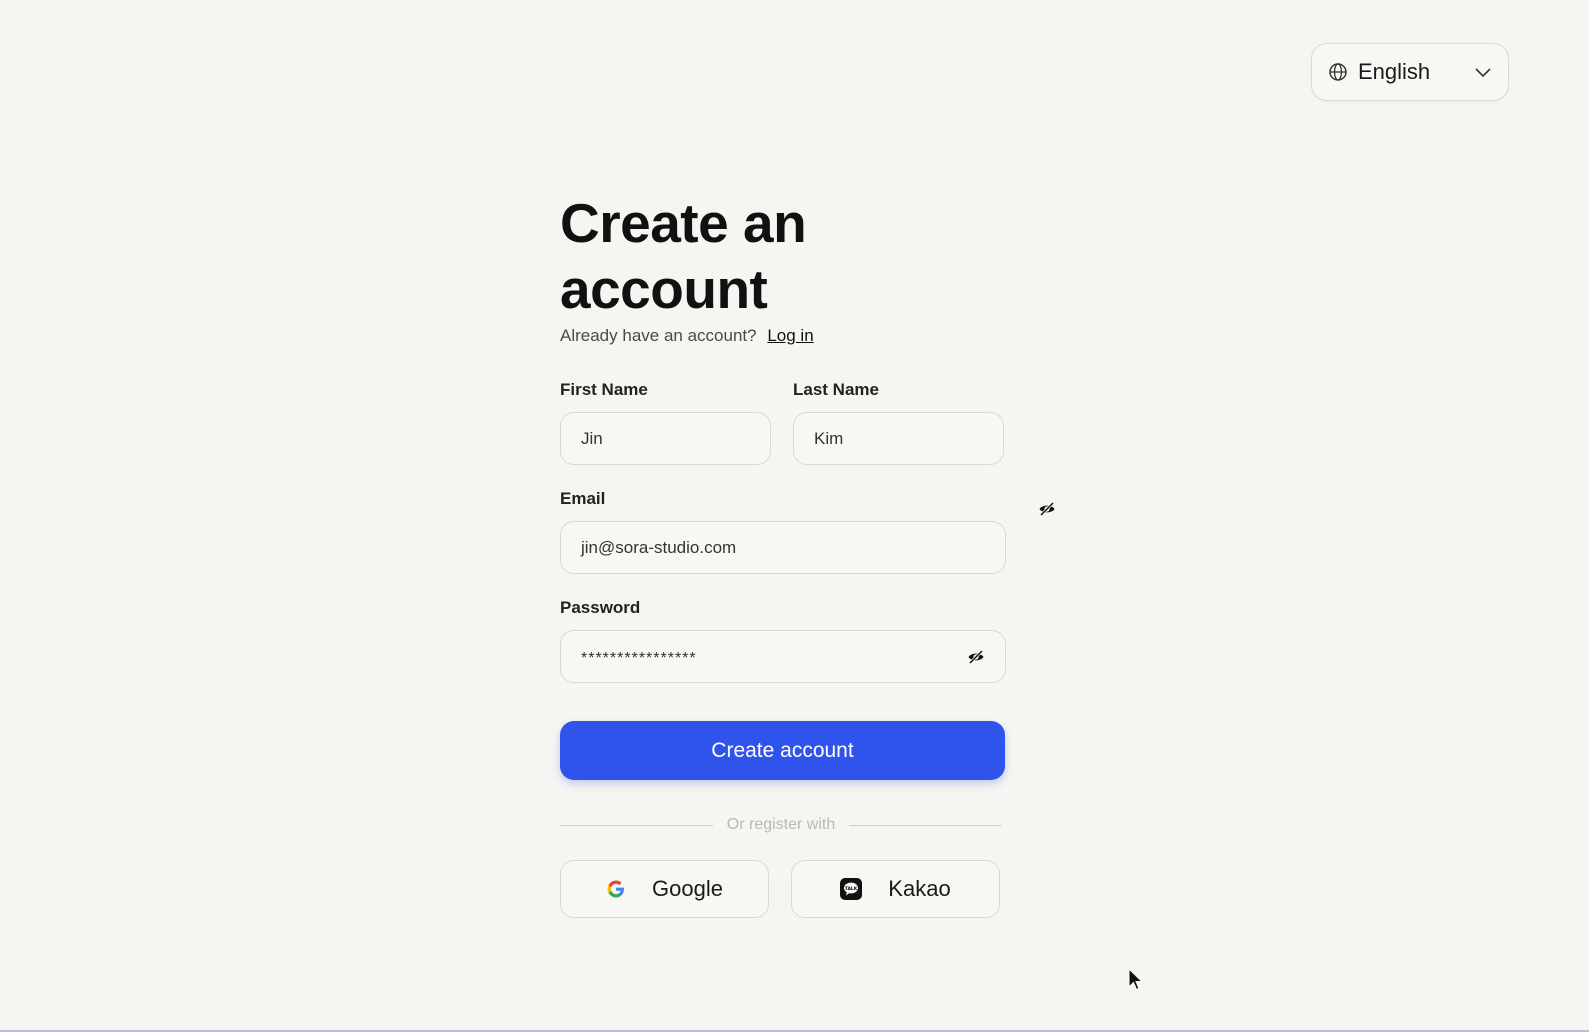 This screenshot has height=1032, width=1589. What do you see at coordinates (604, 389) in the screenshot?
I see `first-name-label: First Name` at bounding box center [604, 389].